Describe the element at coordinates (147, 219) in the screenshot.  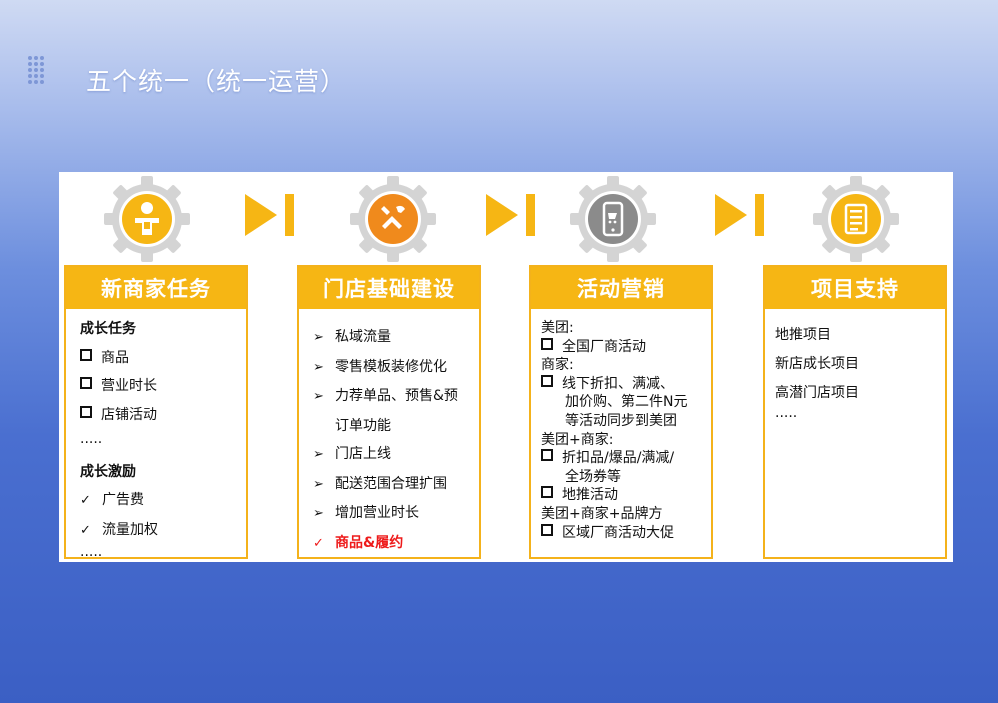
I see `person-icon` at that location.